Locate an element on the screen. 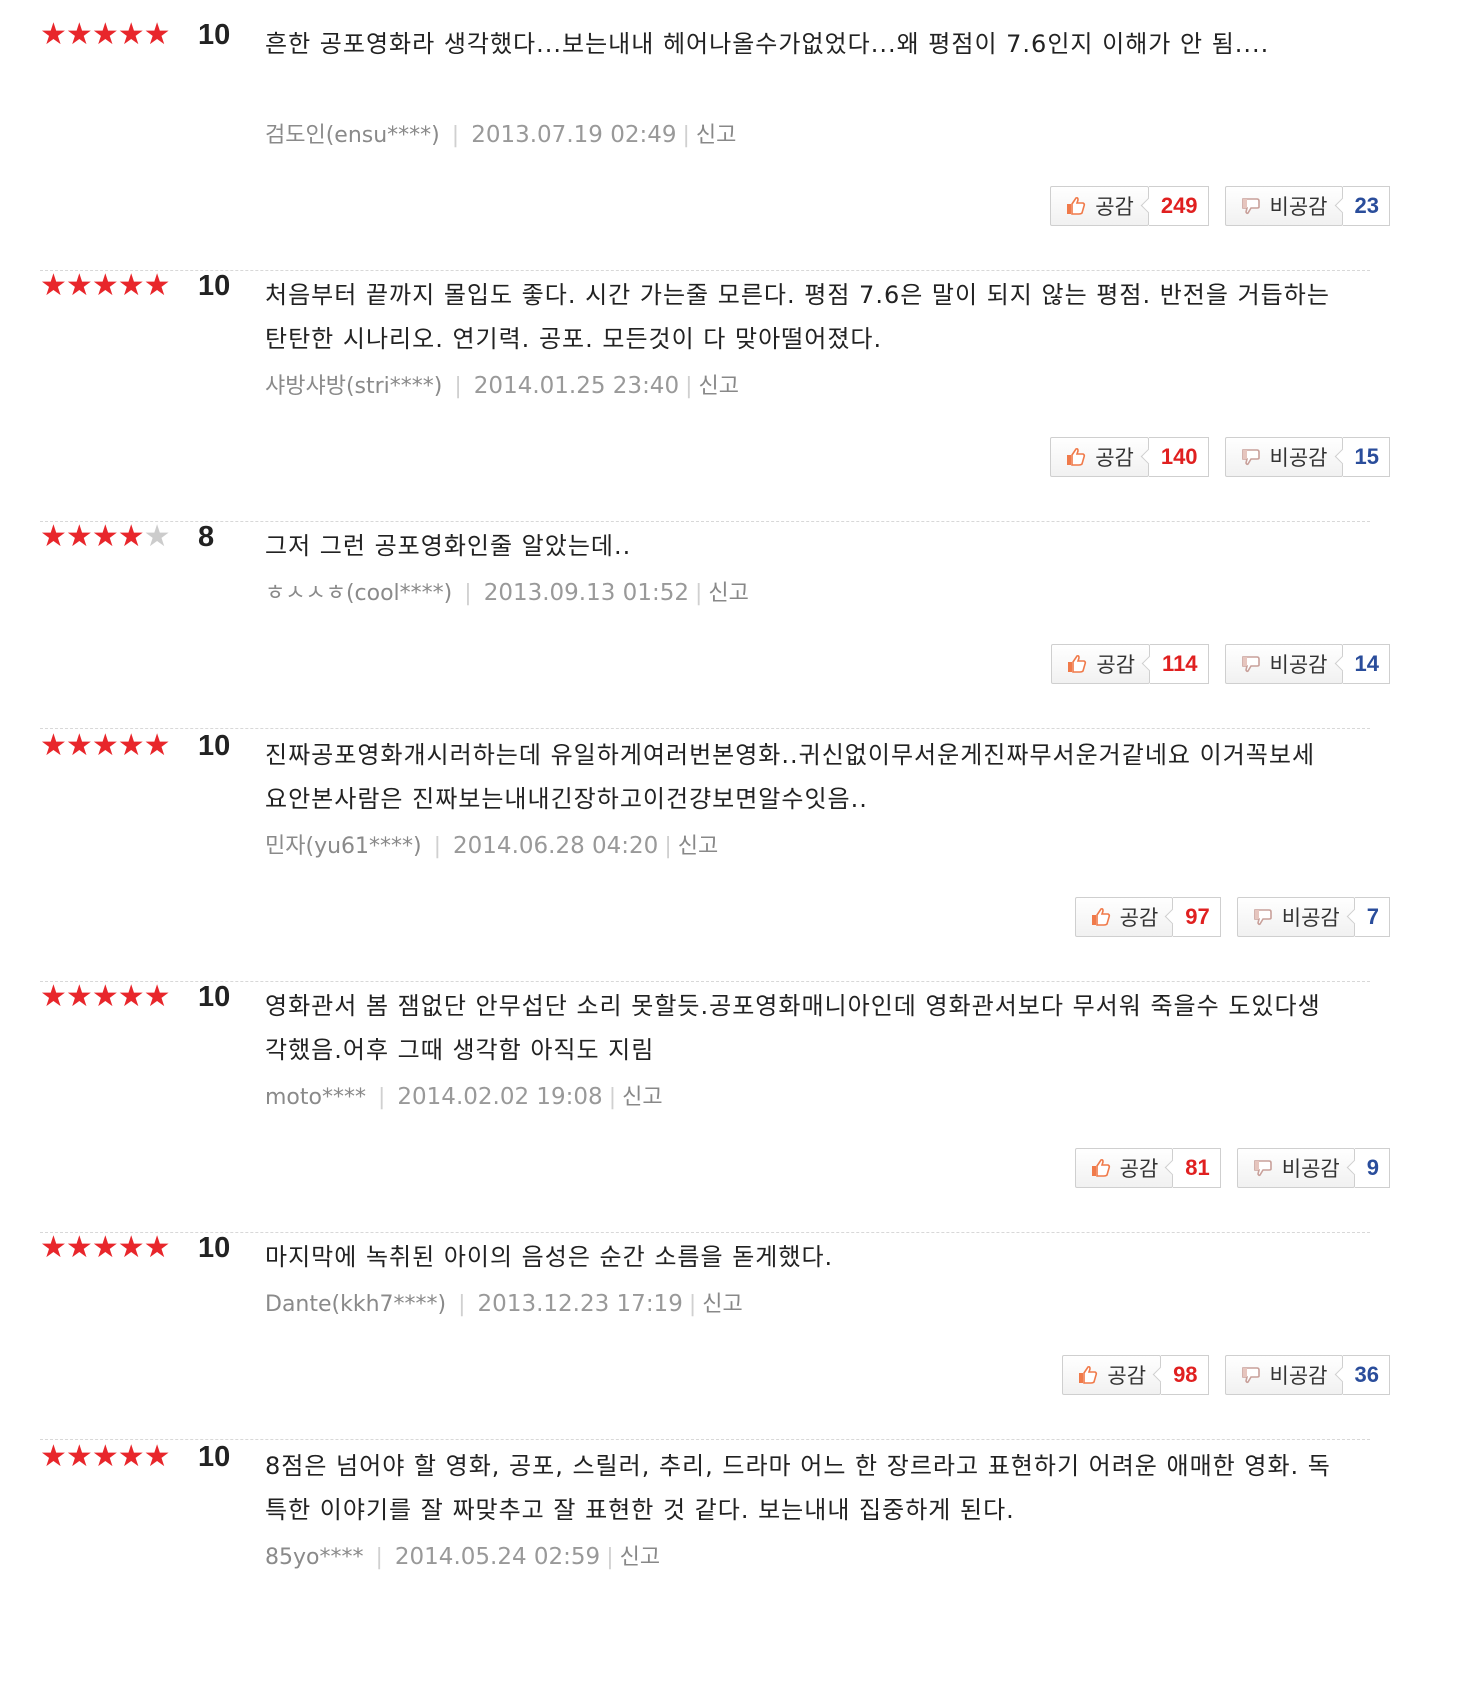 This screenshot has width=1470, height=1682. review-meta: 민자(yu61****) | 2014.06.28 04:20 | 신고 is located at coordinates (491, 846).